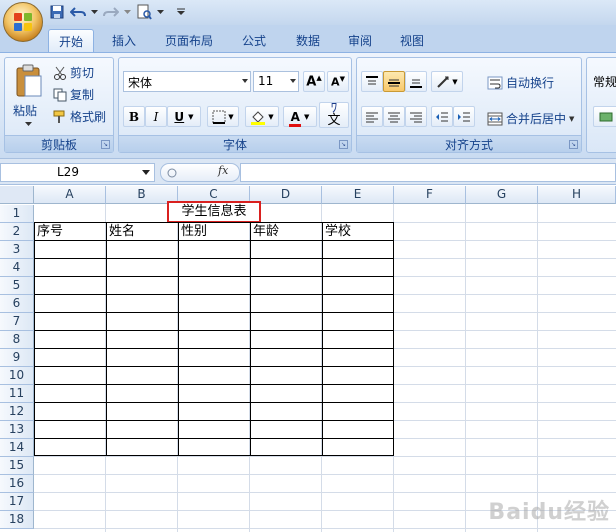 The image size is (616, 532). What do you see at coordinates (17, 502) in the screenshot?
I see `row-header-17: 17` at bounding box center [17, 502].